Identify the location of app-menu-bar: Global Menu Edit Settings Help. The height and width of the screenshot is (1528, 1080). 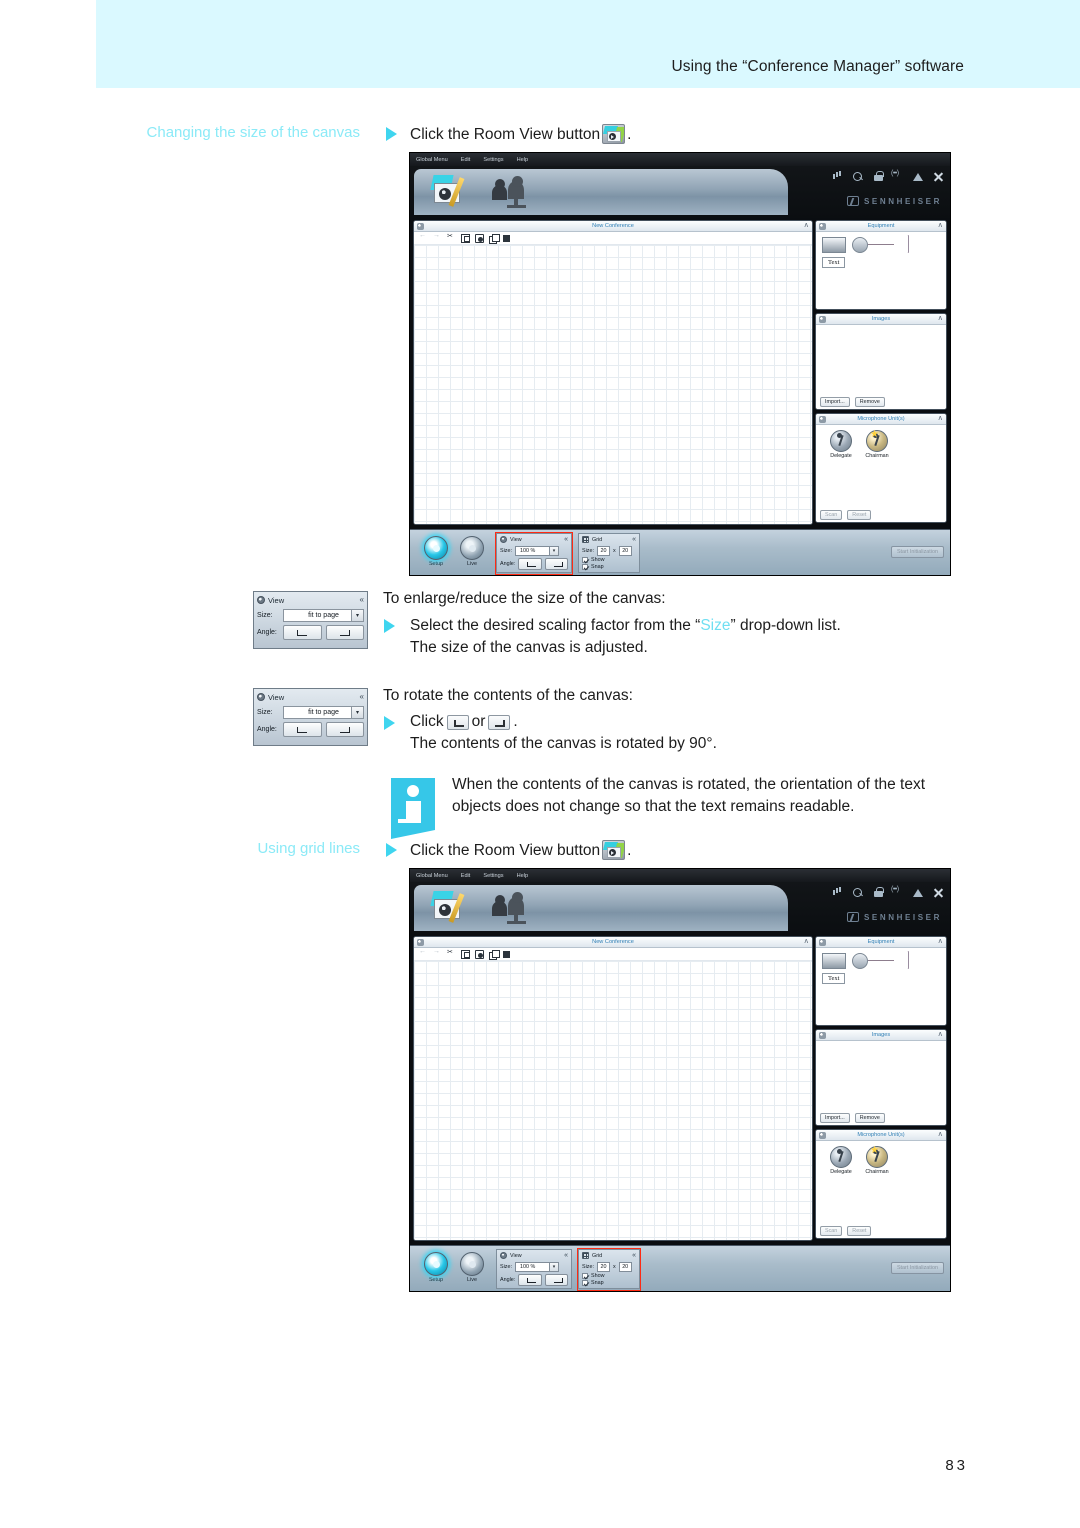
(680, 875).